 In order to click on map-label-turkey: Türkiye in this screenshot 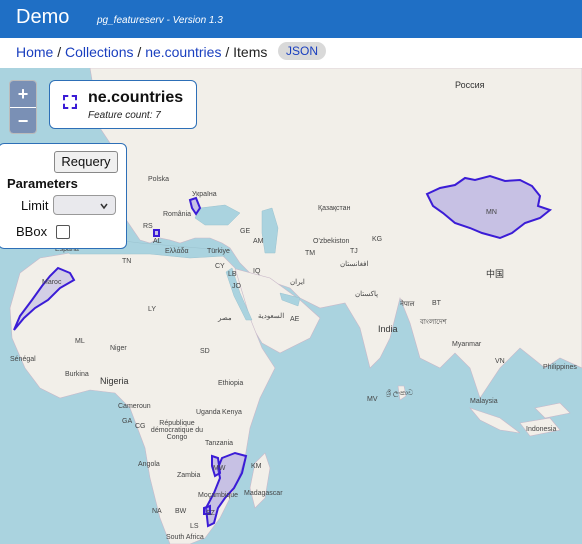, I will do `click(218, 251)`.